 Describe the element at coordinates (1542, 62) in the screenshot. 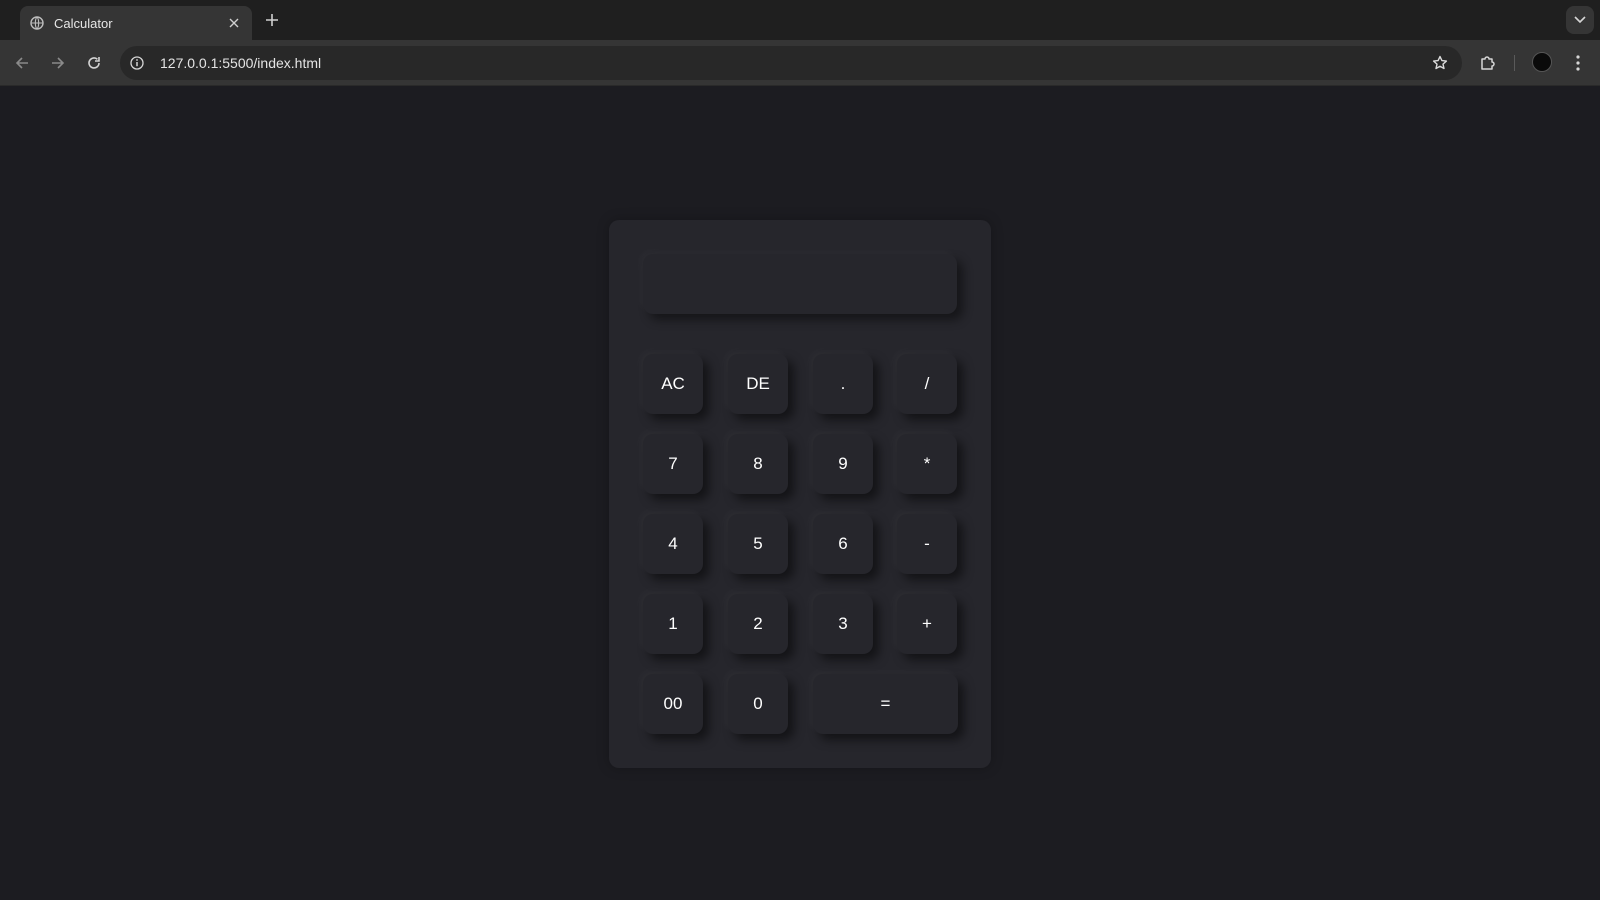

I see `avatar` at that location.